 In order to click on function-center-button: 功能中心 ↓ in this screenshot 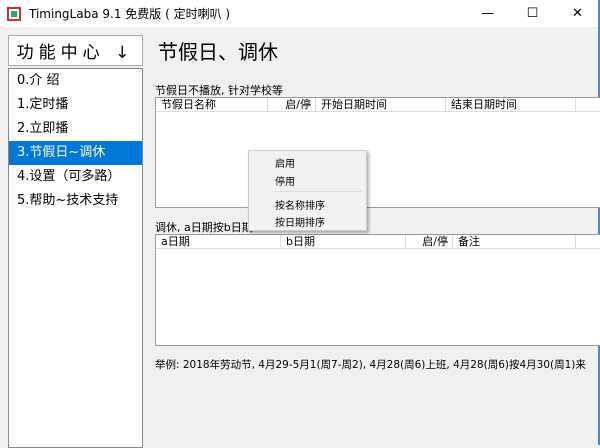, I will do `click(75, 50)`.